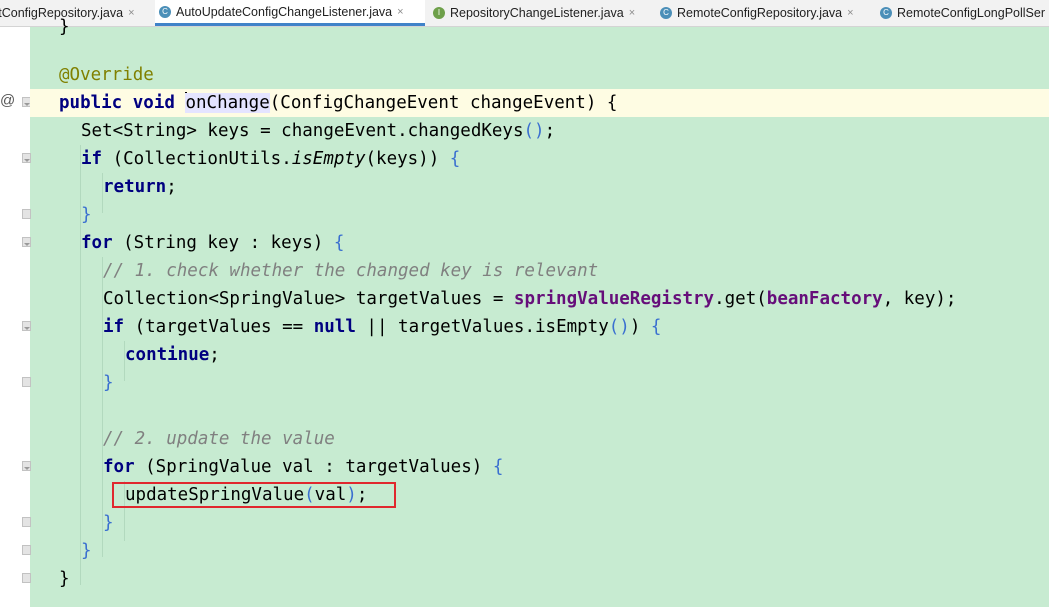 The image size is (1049, 607). What do you see at coordinates (153, 103) in the screenshot?
I see `keyword: void` at bounding box center [153, 103].